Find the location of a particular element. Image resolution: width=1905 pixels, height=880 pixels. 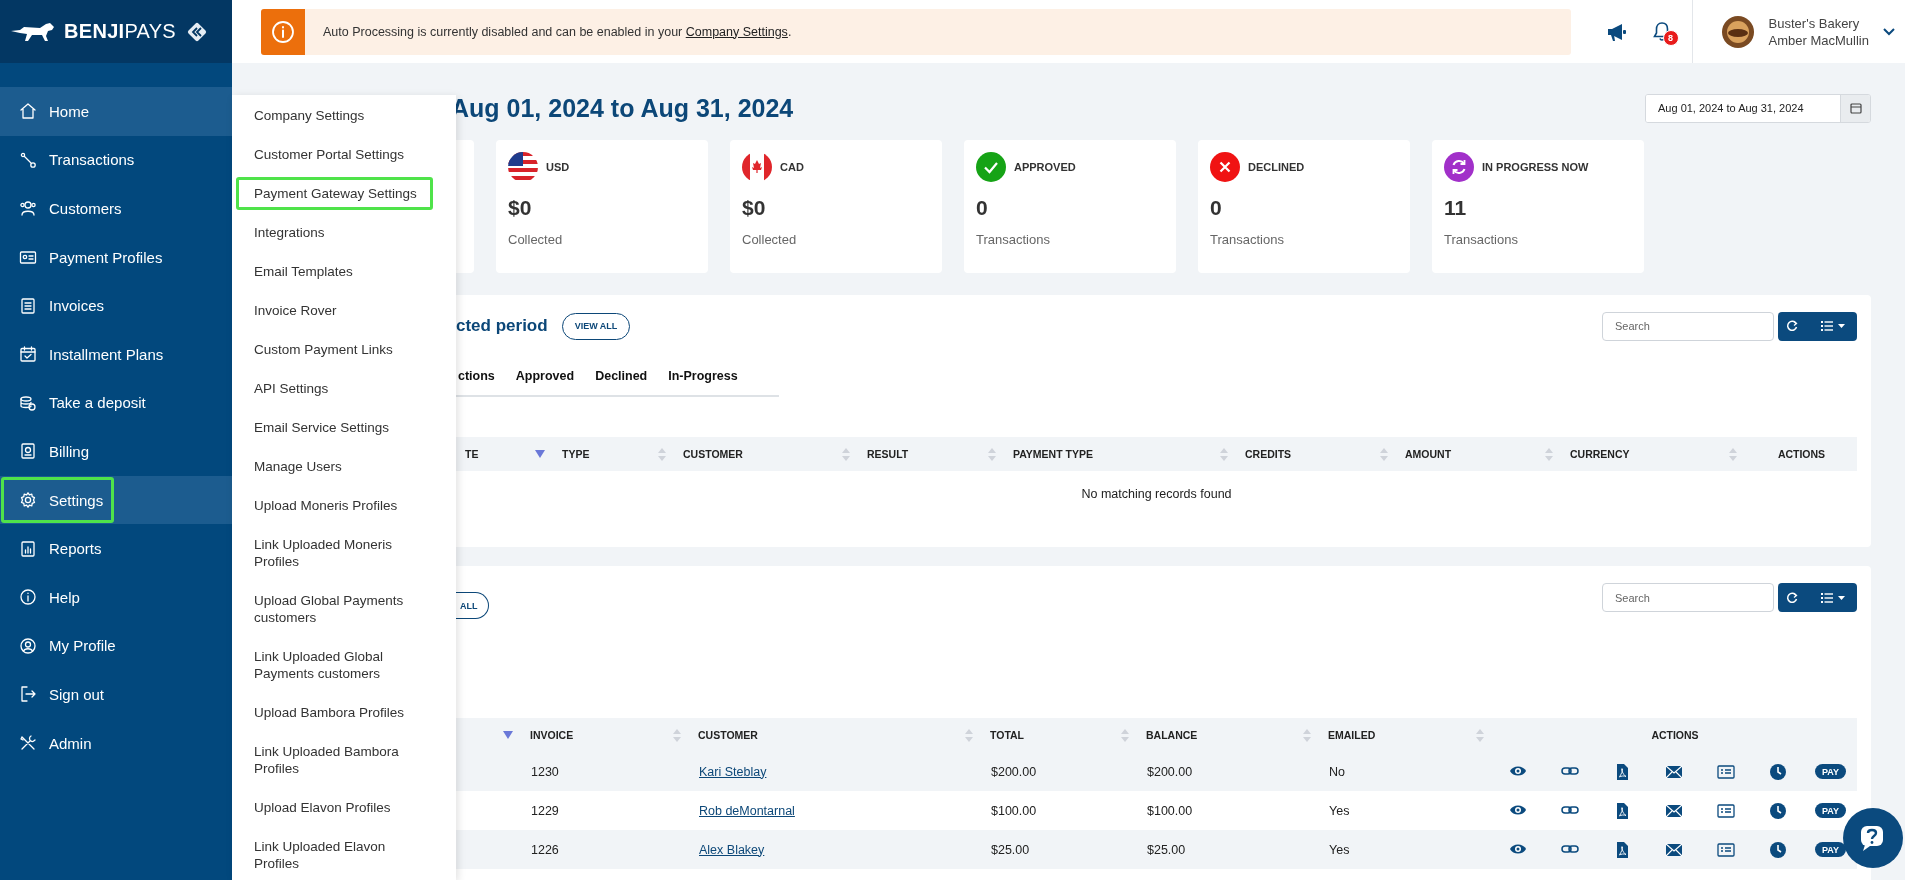

sidebar-item: Billing is located at coordinates (116, 451).